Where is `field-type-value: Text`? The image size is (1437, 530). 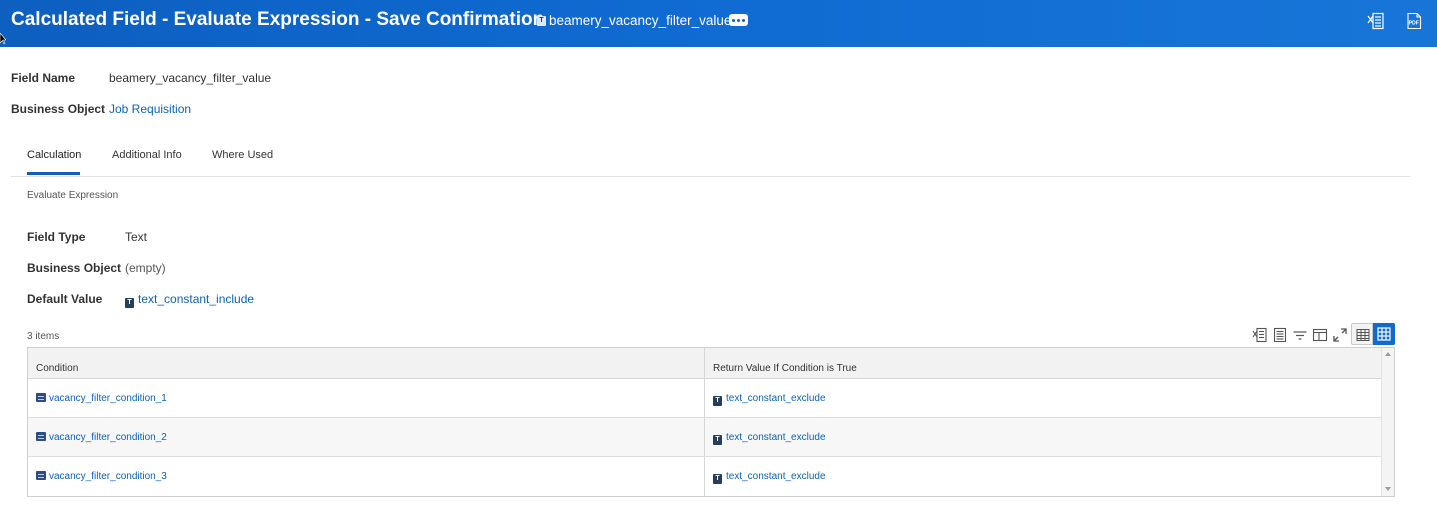
field-type-value: Text is located at coordinates (136, 237).